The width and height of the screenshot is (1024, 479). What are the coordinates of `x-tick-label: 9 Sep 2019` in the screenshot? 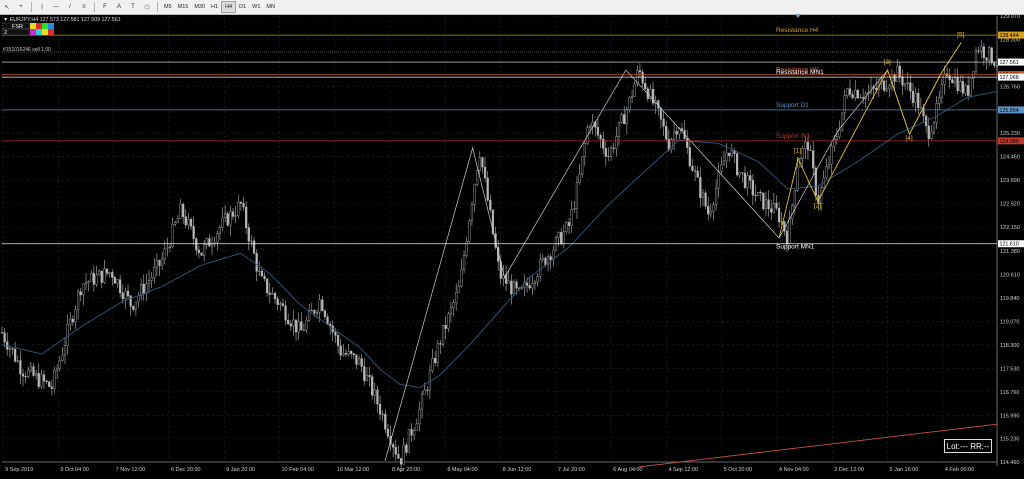 It's located at (19, 470).